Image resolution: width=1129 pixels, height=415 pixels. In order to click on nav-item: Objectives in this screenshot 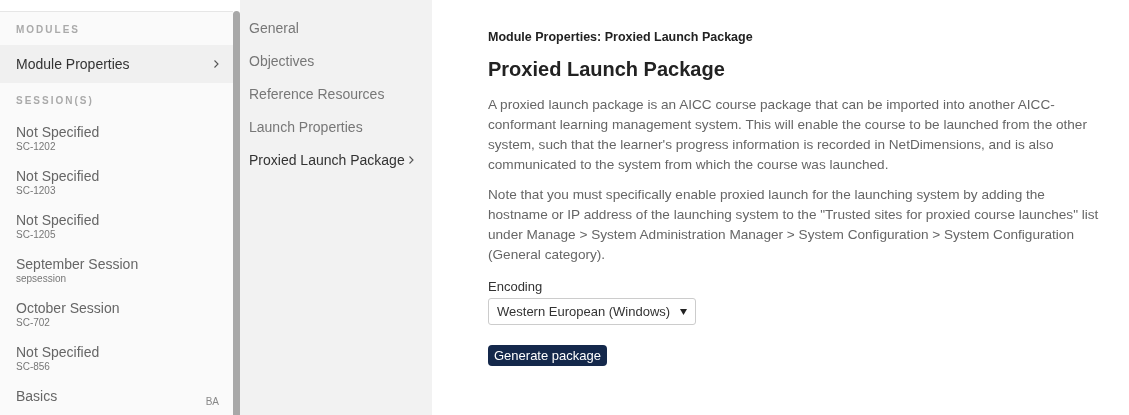, I will do `click(336, 61)`.